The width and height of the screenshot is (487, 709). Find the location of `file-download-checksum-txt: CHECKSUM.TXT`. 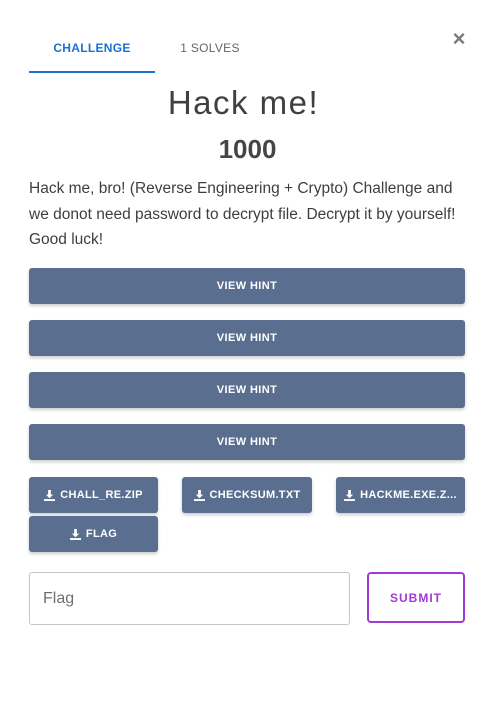

file-download-checksum-txt: CHECKSUM.TXT is located at coordinates (247, 495).